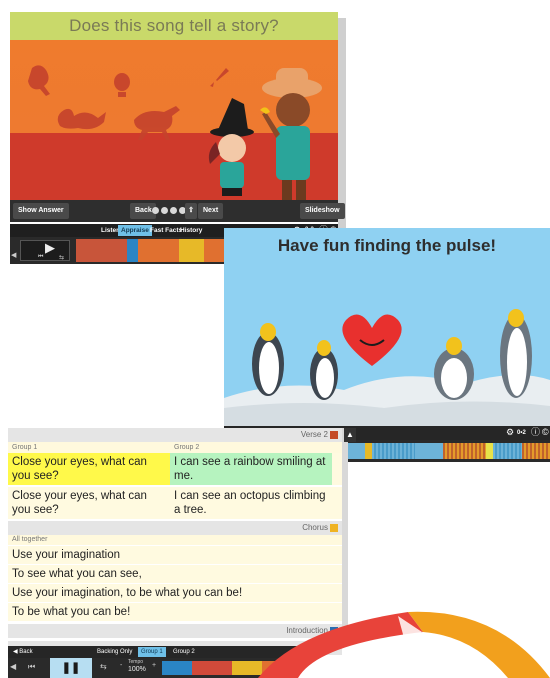 The height and width of the screenshot is (678, 550). Describe the element at coordinates (211, 211) in the screenshot. I see `next-button: Next` at that location.